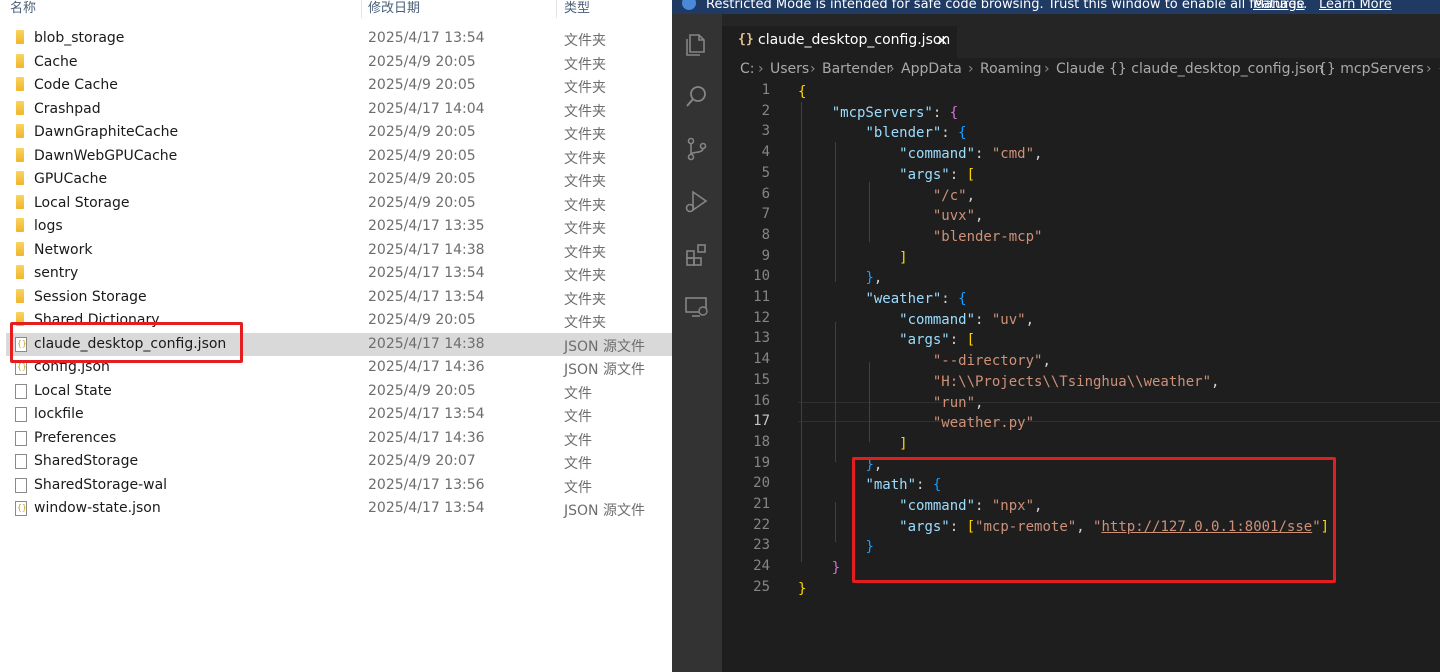  What do you see at coordinates (1072, 381) in the screenshot?
I see `code-token: "H:\\Projects\\Tsinghua\\weather"` at bounding box center [1072, 381].